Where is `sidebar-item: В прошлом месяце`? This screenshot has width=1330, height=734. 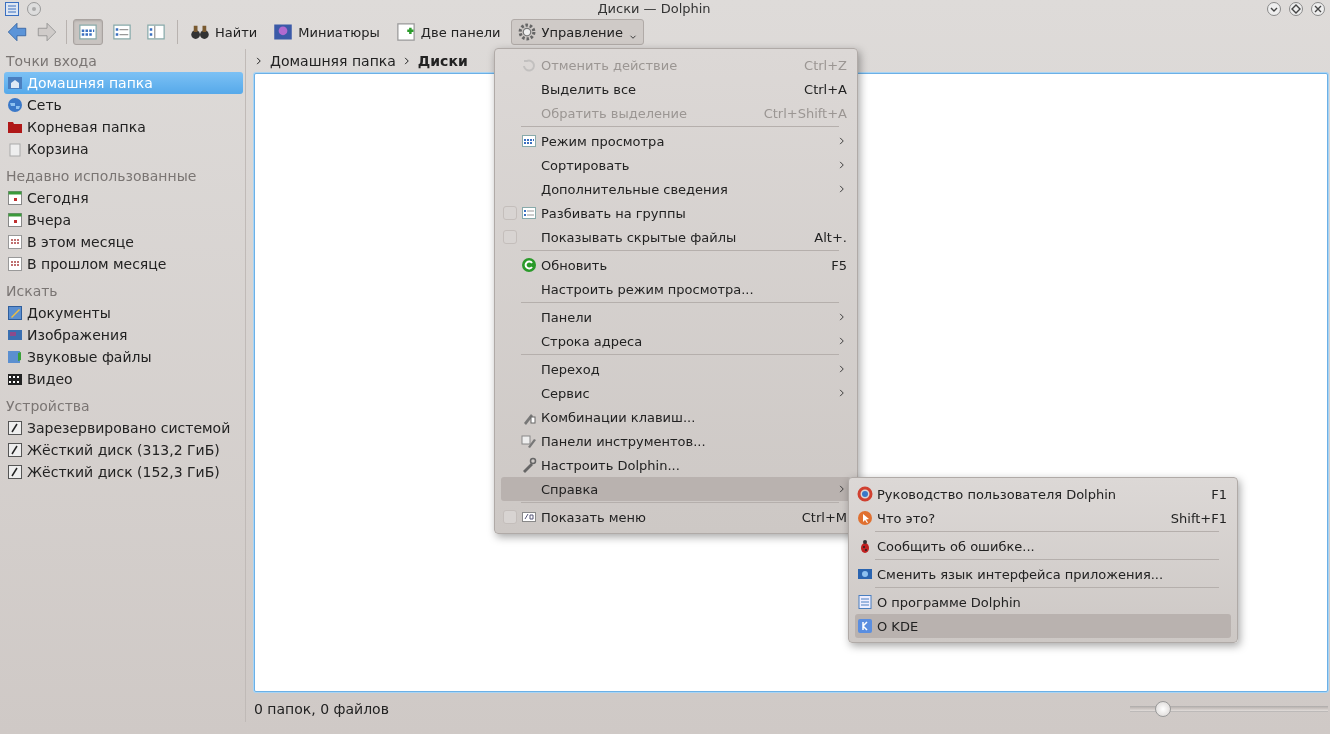 sidebar-item: В прошлом месяце is located at coordinates (123, 264).